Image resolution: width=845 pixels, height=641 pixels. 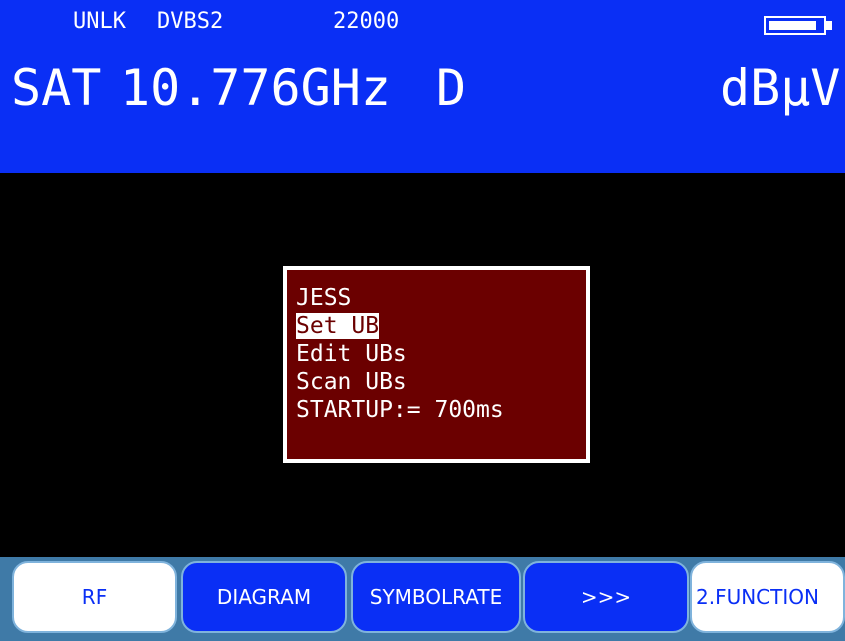 What do you see at coordinates (451, 88) in the screenshot?
I see `polarization-label: D` at bounding box center [451, 88].